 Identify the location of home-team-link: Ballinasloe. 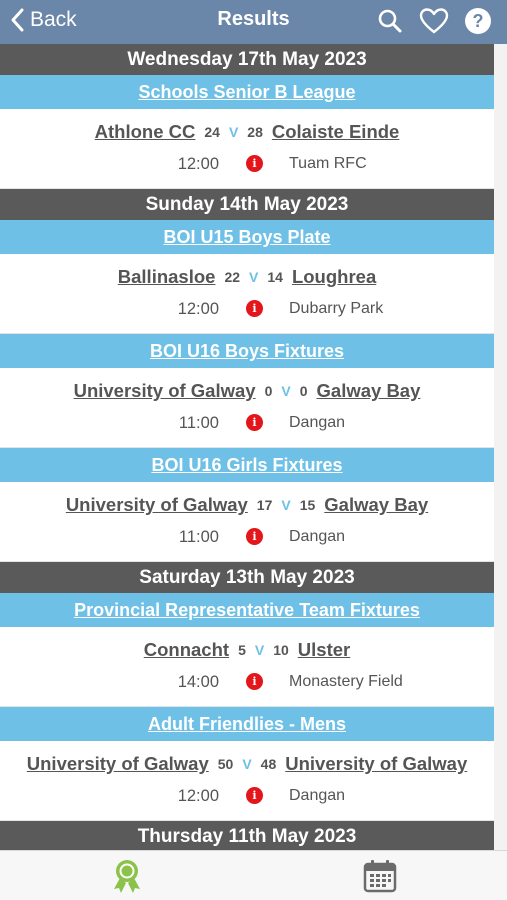
(167, 277).